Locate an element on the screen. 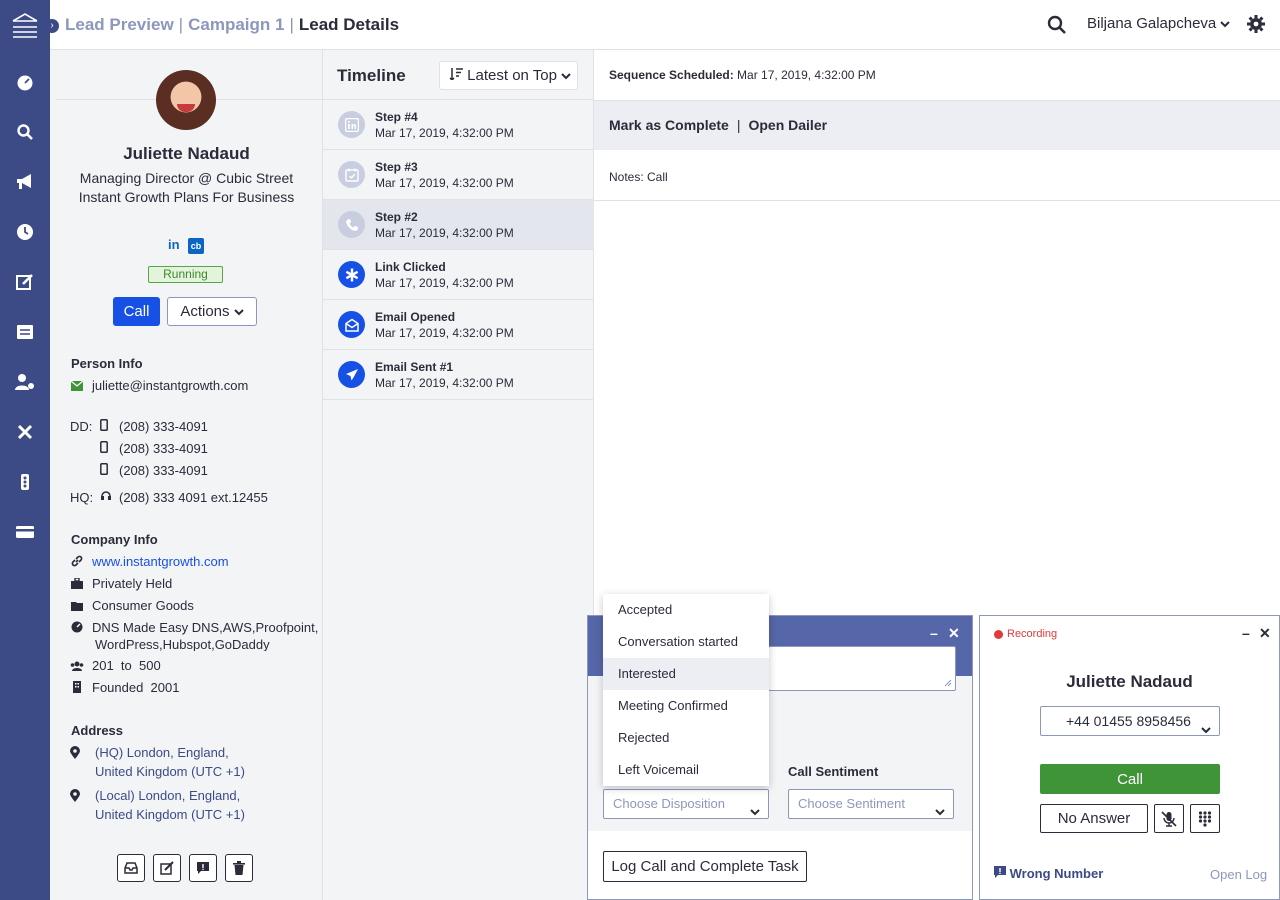  timeline-item: Email Sent #1 Mar 17, 2019, 4:32:00 PM is located at coordinates (458, 375).